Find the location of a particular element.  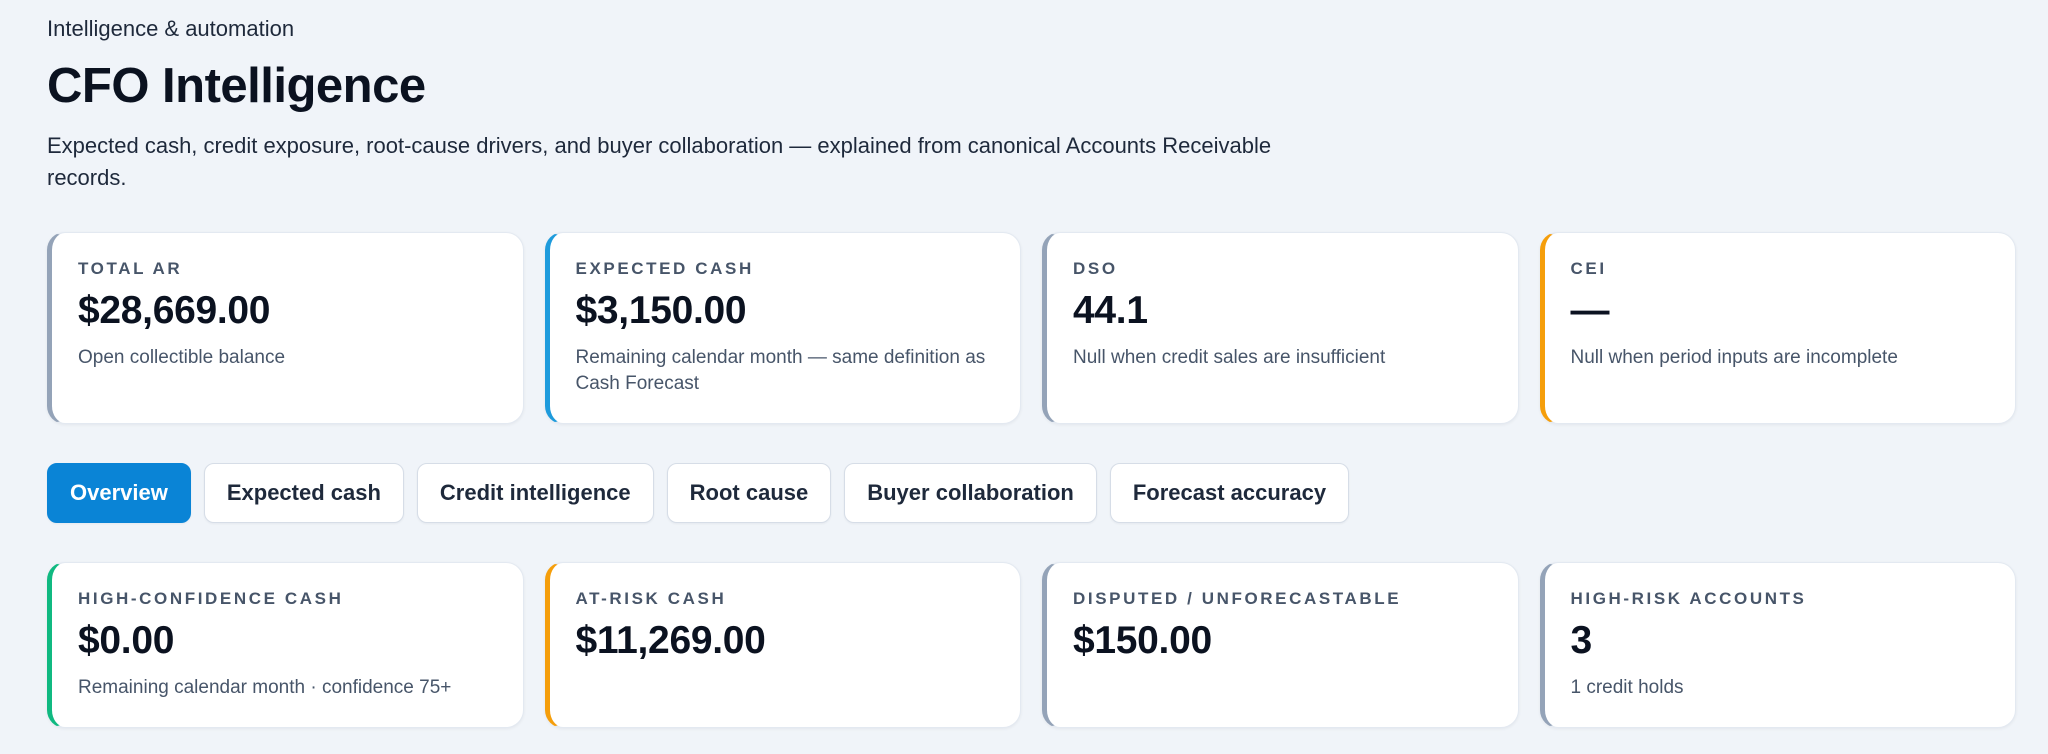

kpi-label: HIGH-RISK ACCOUNTS is located at coordinates (1688, 598).